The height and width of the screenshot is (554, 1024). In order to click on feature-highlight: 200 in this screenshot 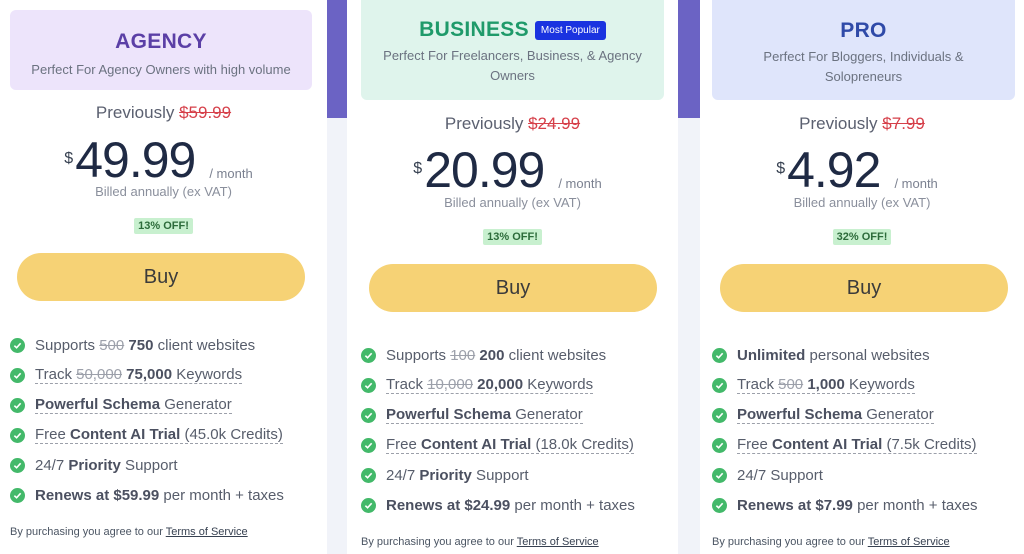, I will do `click(490, 355)`.